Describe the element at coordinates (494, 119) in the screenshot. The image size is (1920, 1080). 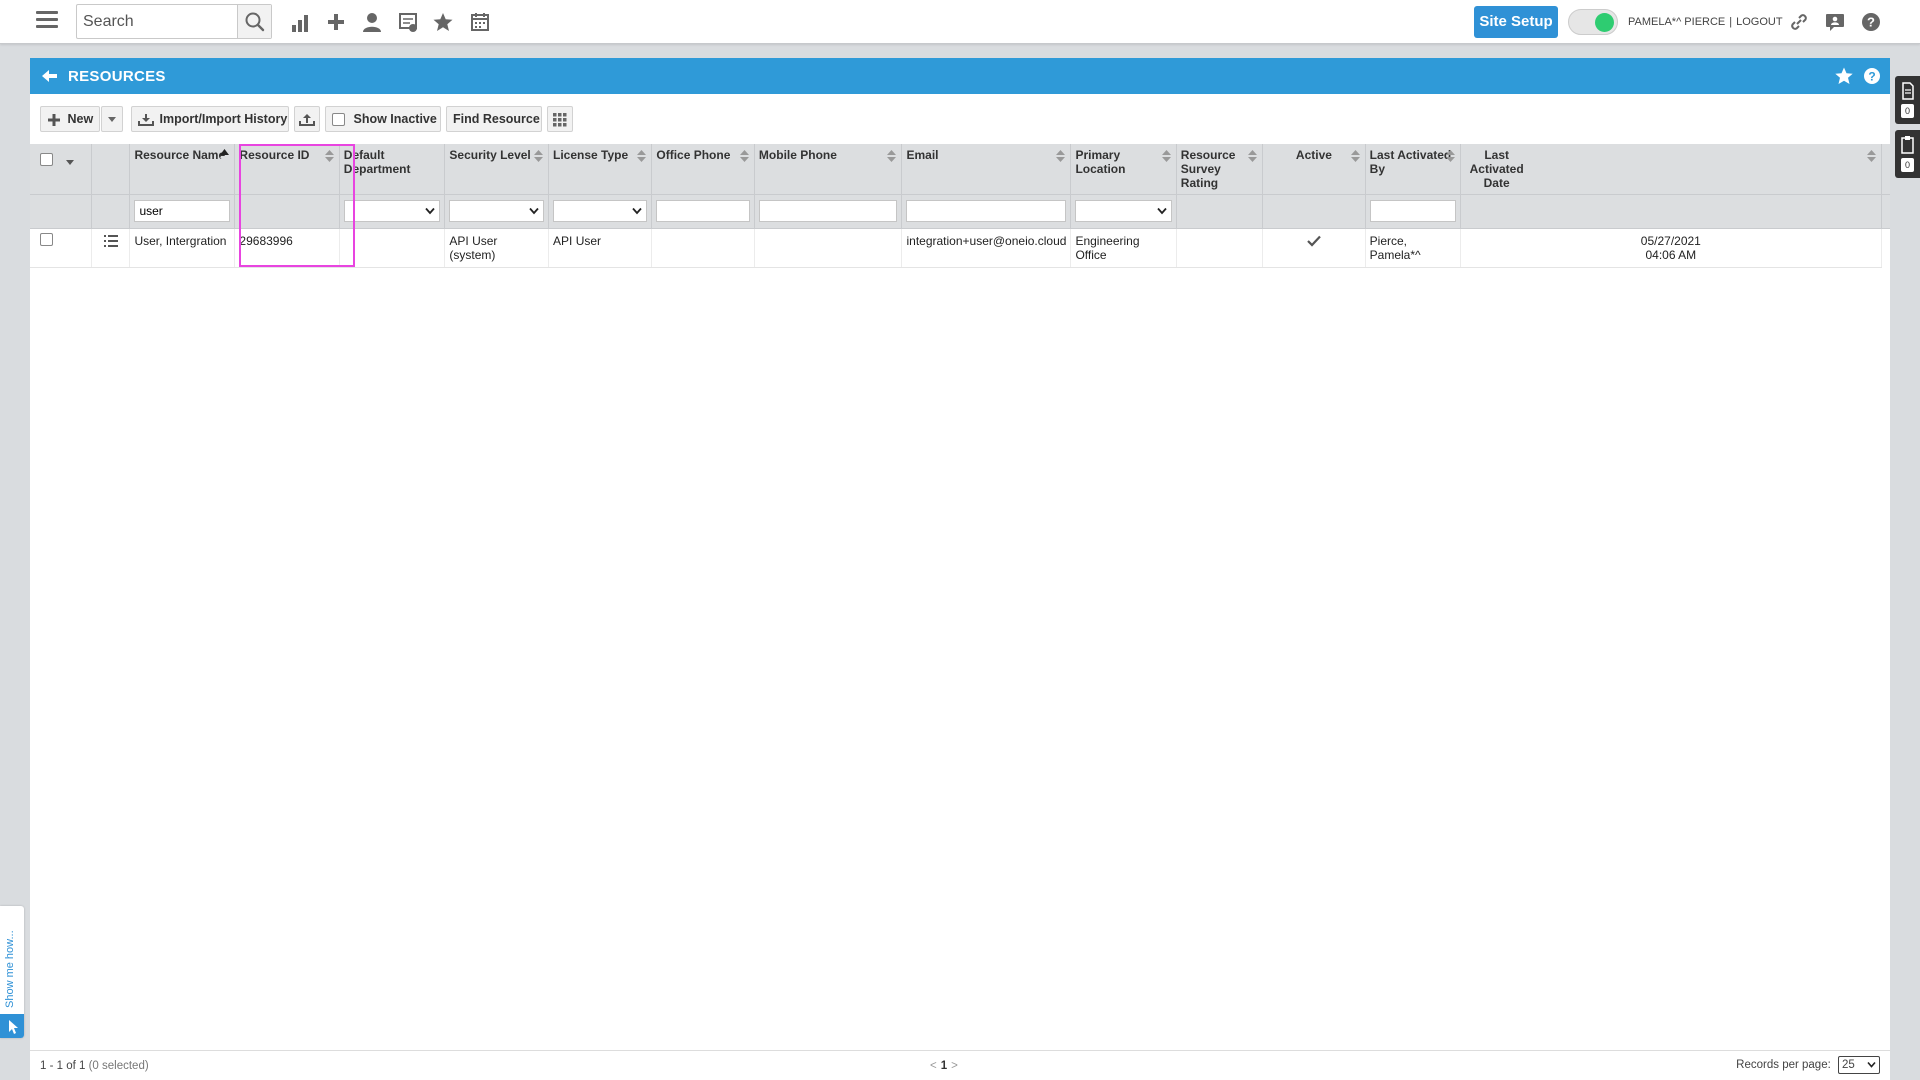
I see `find-resource-button: Find Resource` at that location.